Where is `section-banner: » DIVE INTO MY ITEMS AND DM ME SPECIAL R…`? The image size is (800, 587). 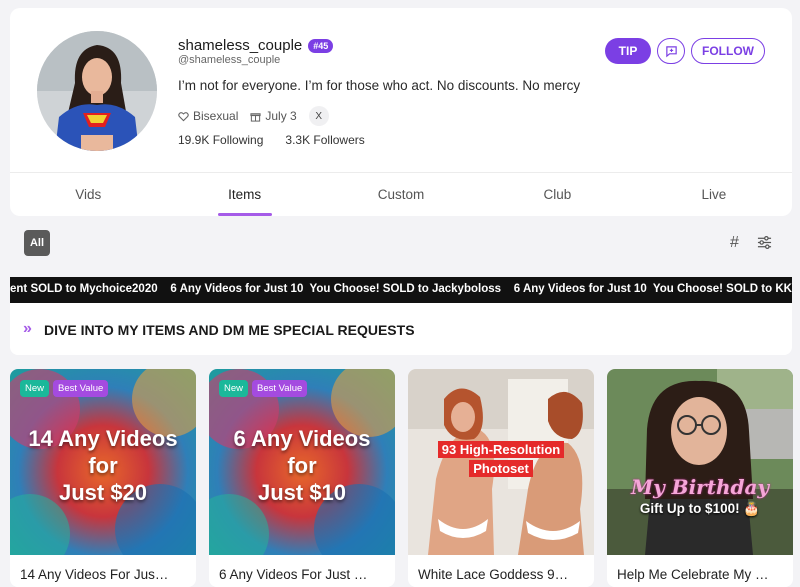
section-banner: » DIVE INTO MY ITEMS AND DM ME SPECIAL R… is located at coordinates (401, 329).